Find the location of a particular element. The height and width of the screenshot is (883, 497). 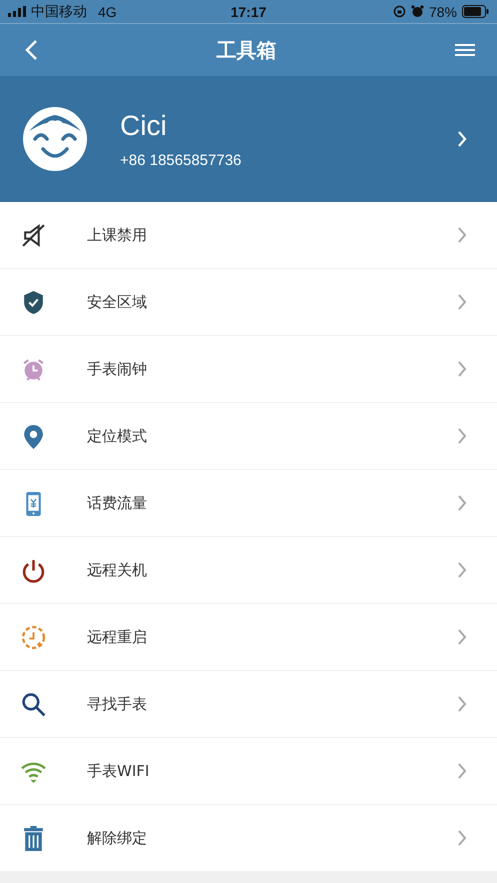

back-button is located at coordinates (31, 50).